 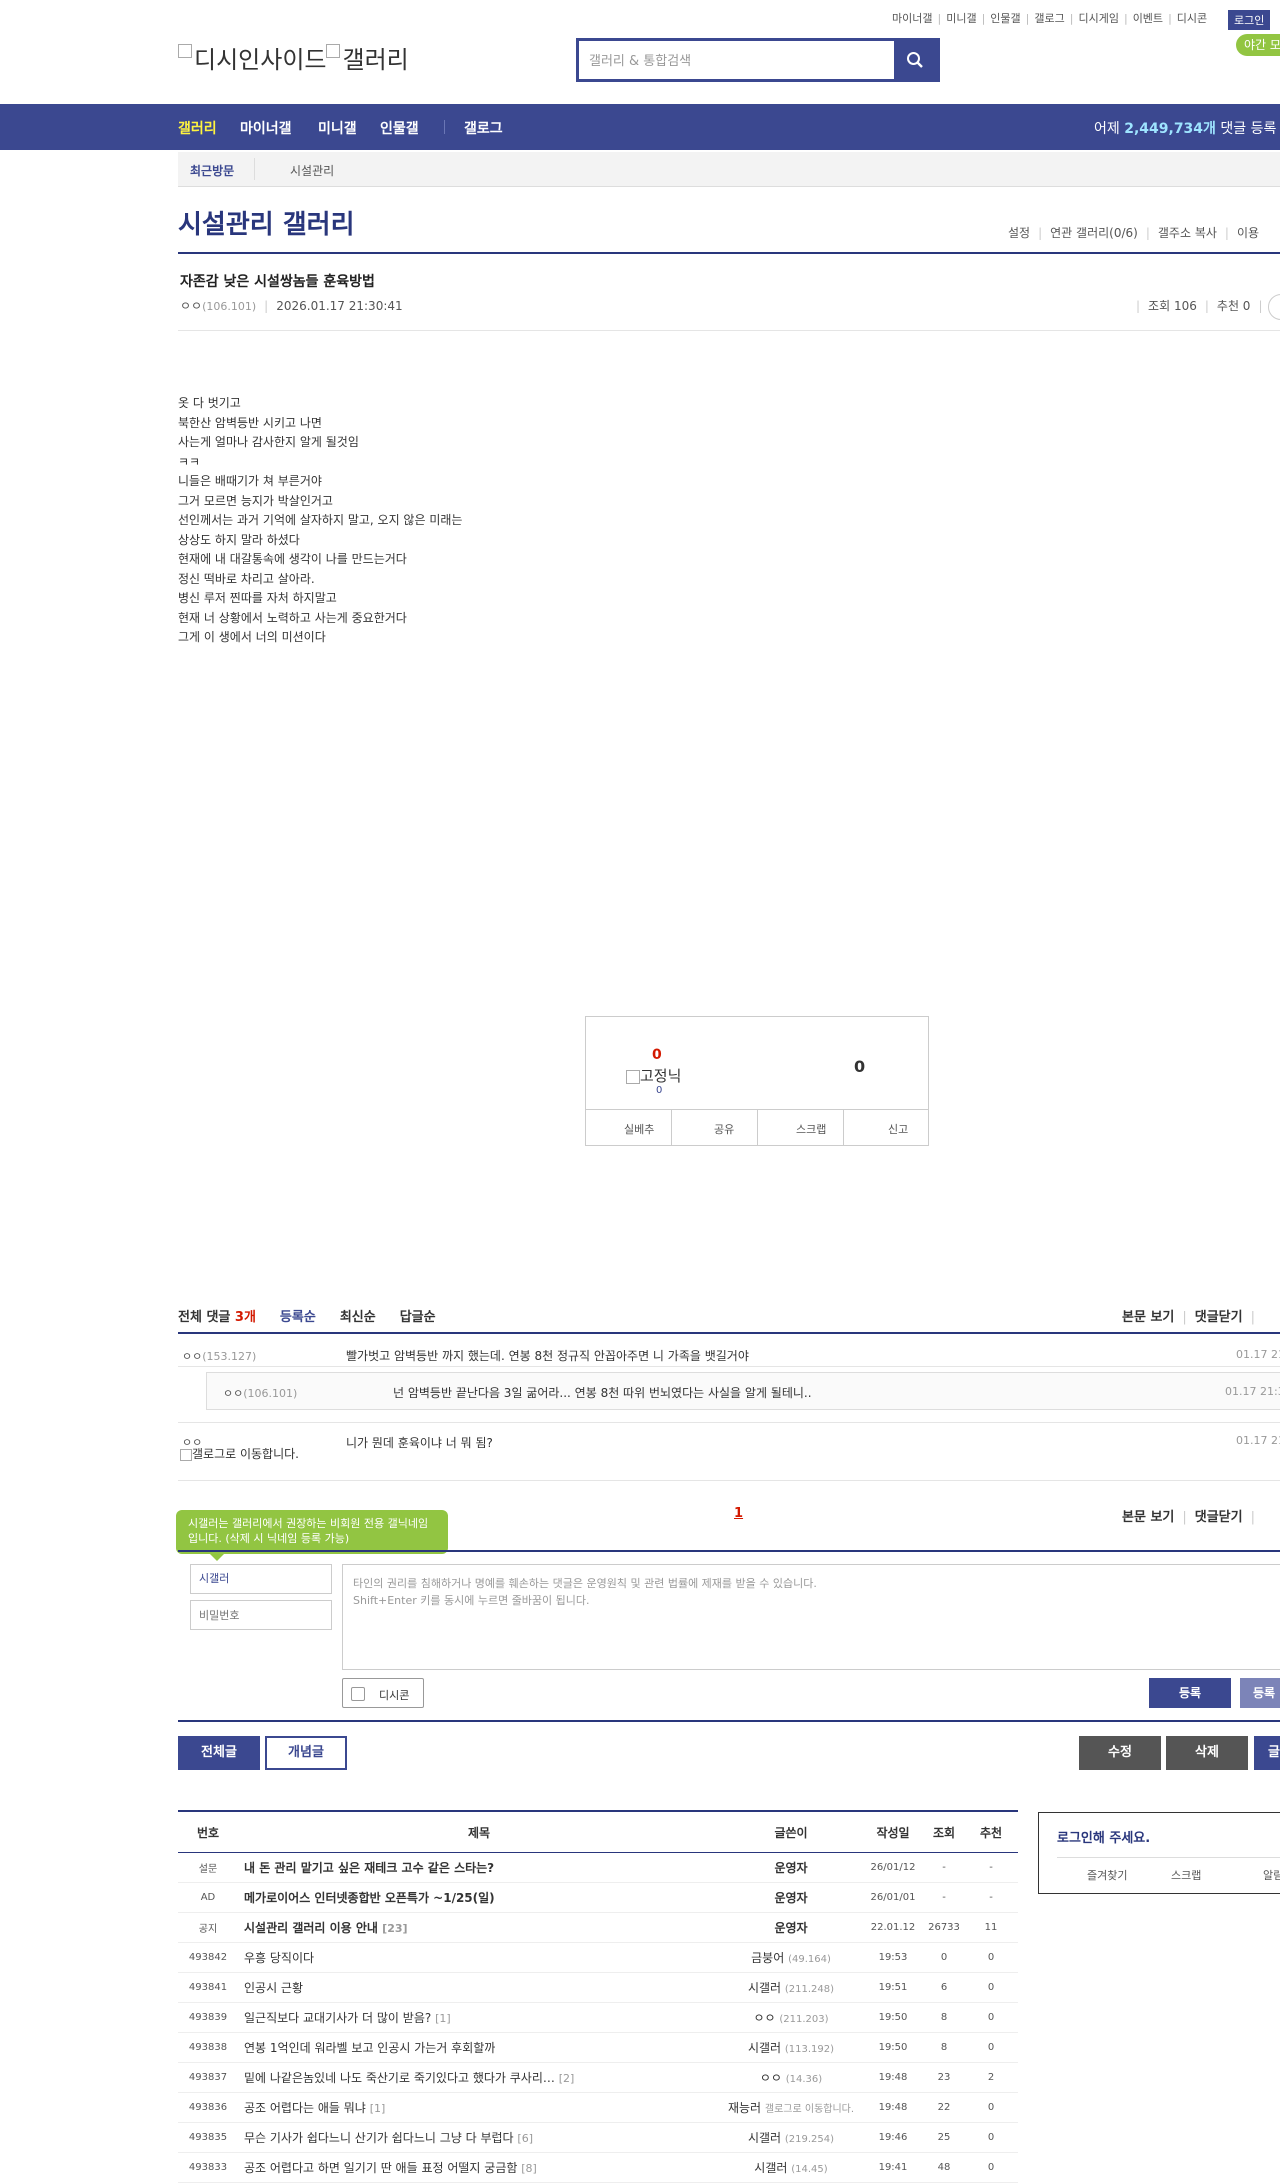 What do you see at coordinates (898, 1129) in the screenshot?
I see `report-button: 신고` at bounding box center [898, 1129].